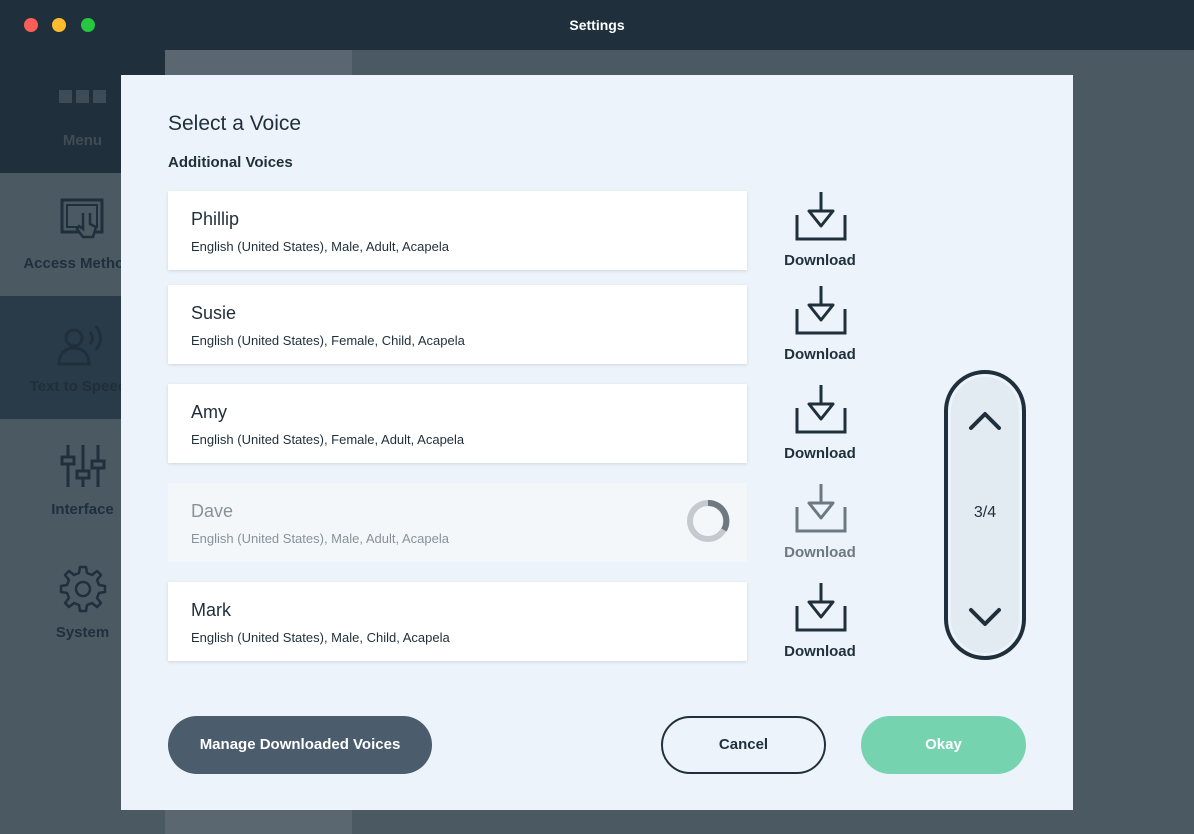 The height and width of the screenshot is (834, 1194). What do you see at coordinates (79, 345) in the screenshot?
I see `speaking-person-icon` at bounding box center [79, 345].